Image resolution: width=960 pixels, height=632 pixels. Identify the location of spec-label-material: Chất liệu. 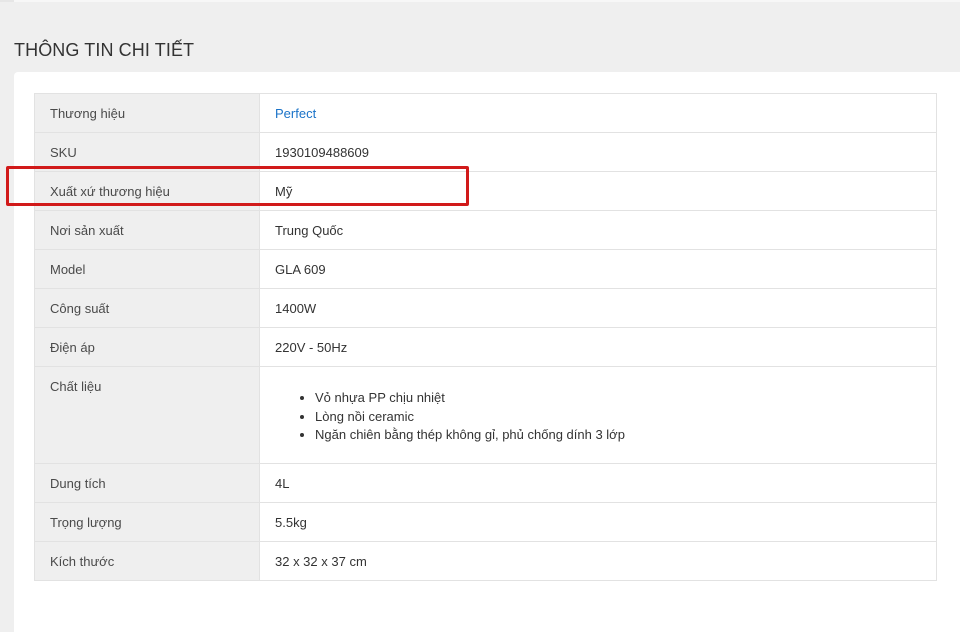
(147, 415).